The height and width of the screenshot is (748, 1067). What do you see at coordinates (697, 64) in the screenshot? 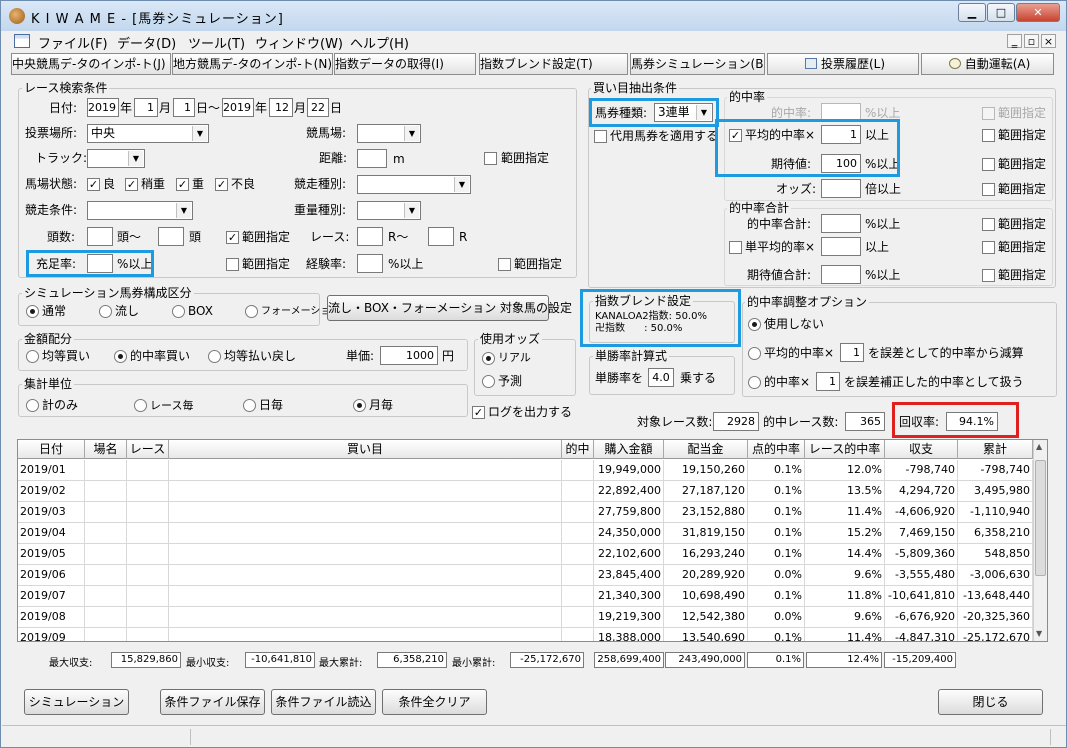
I see `ticket-sim-button: 馬券シミュレーション(B)` at bounding box center [697, 64].